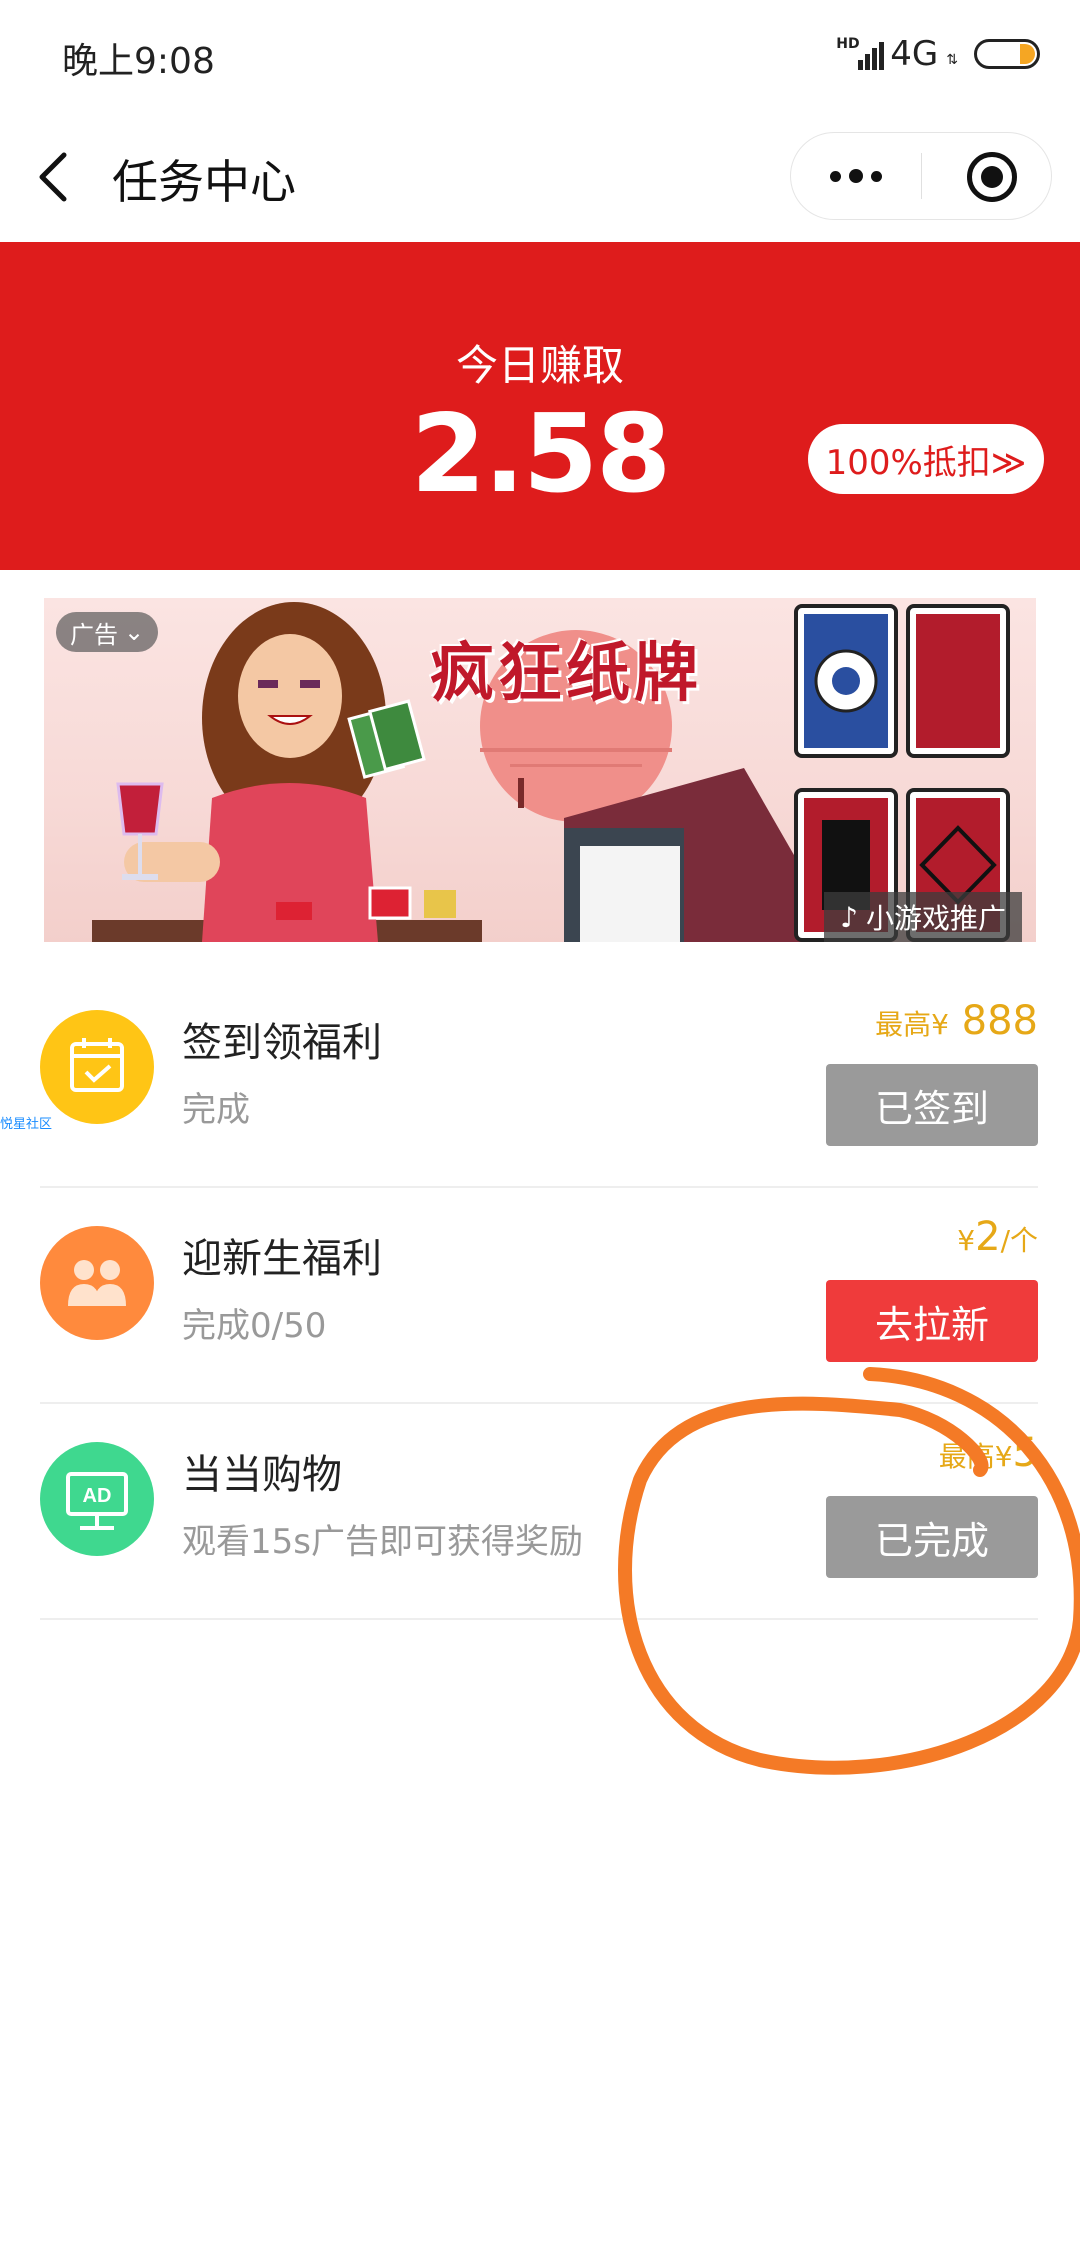 The image size is (1080, 2244). I want to click on nav-bar: 任务中心, so click(540, 177).